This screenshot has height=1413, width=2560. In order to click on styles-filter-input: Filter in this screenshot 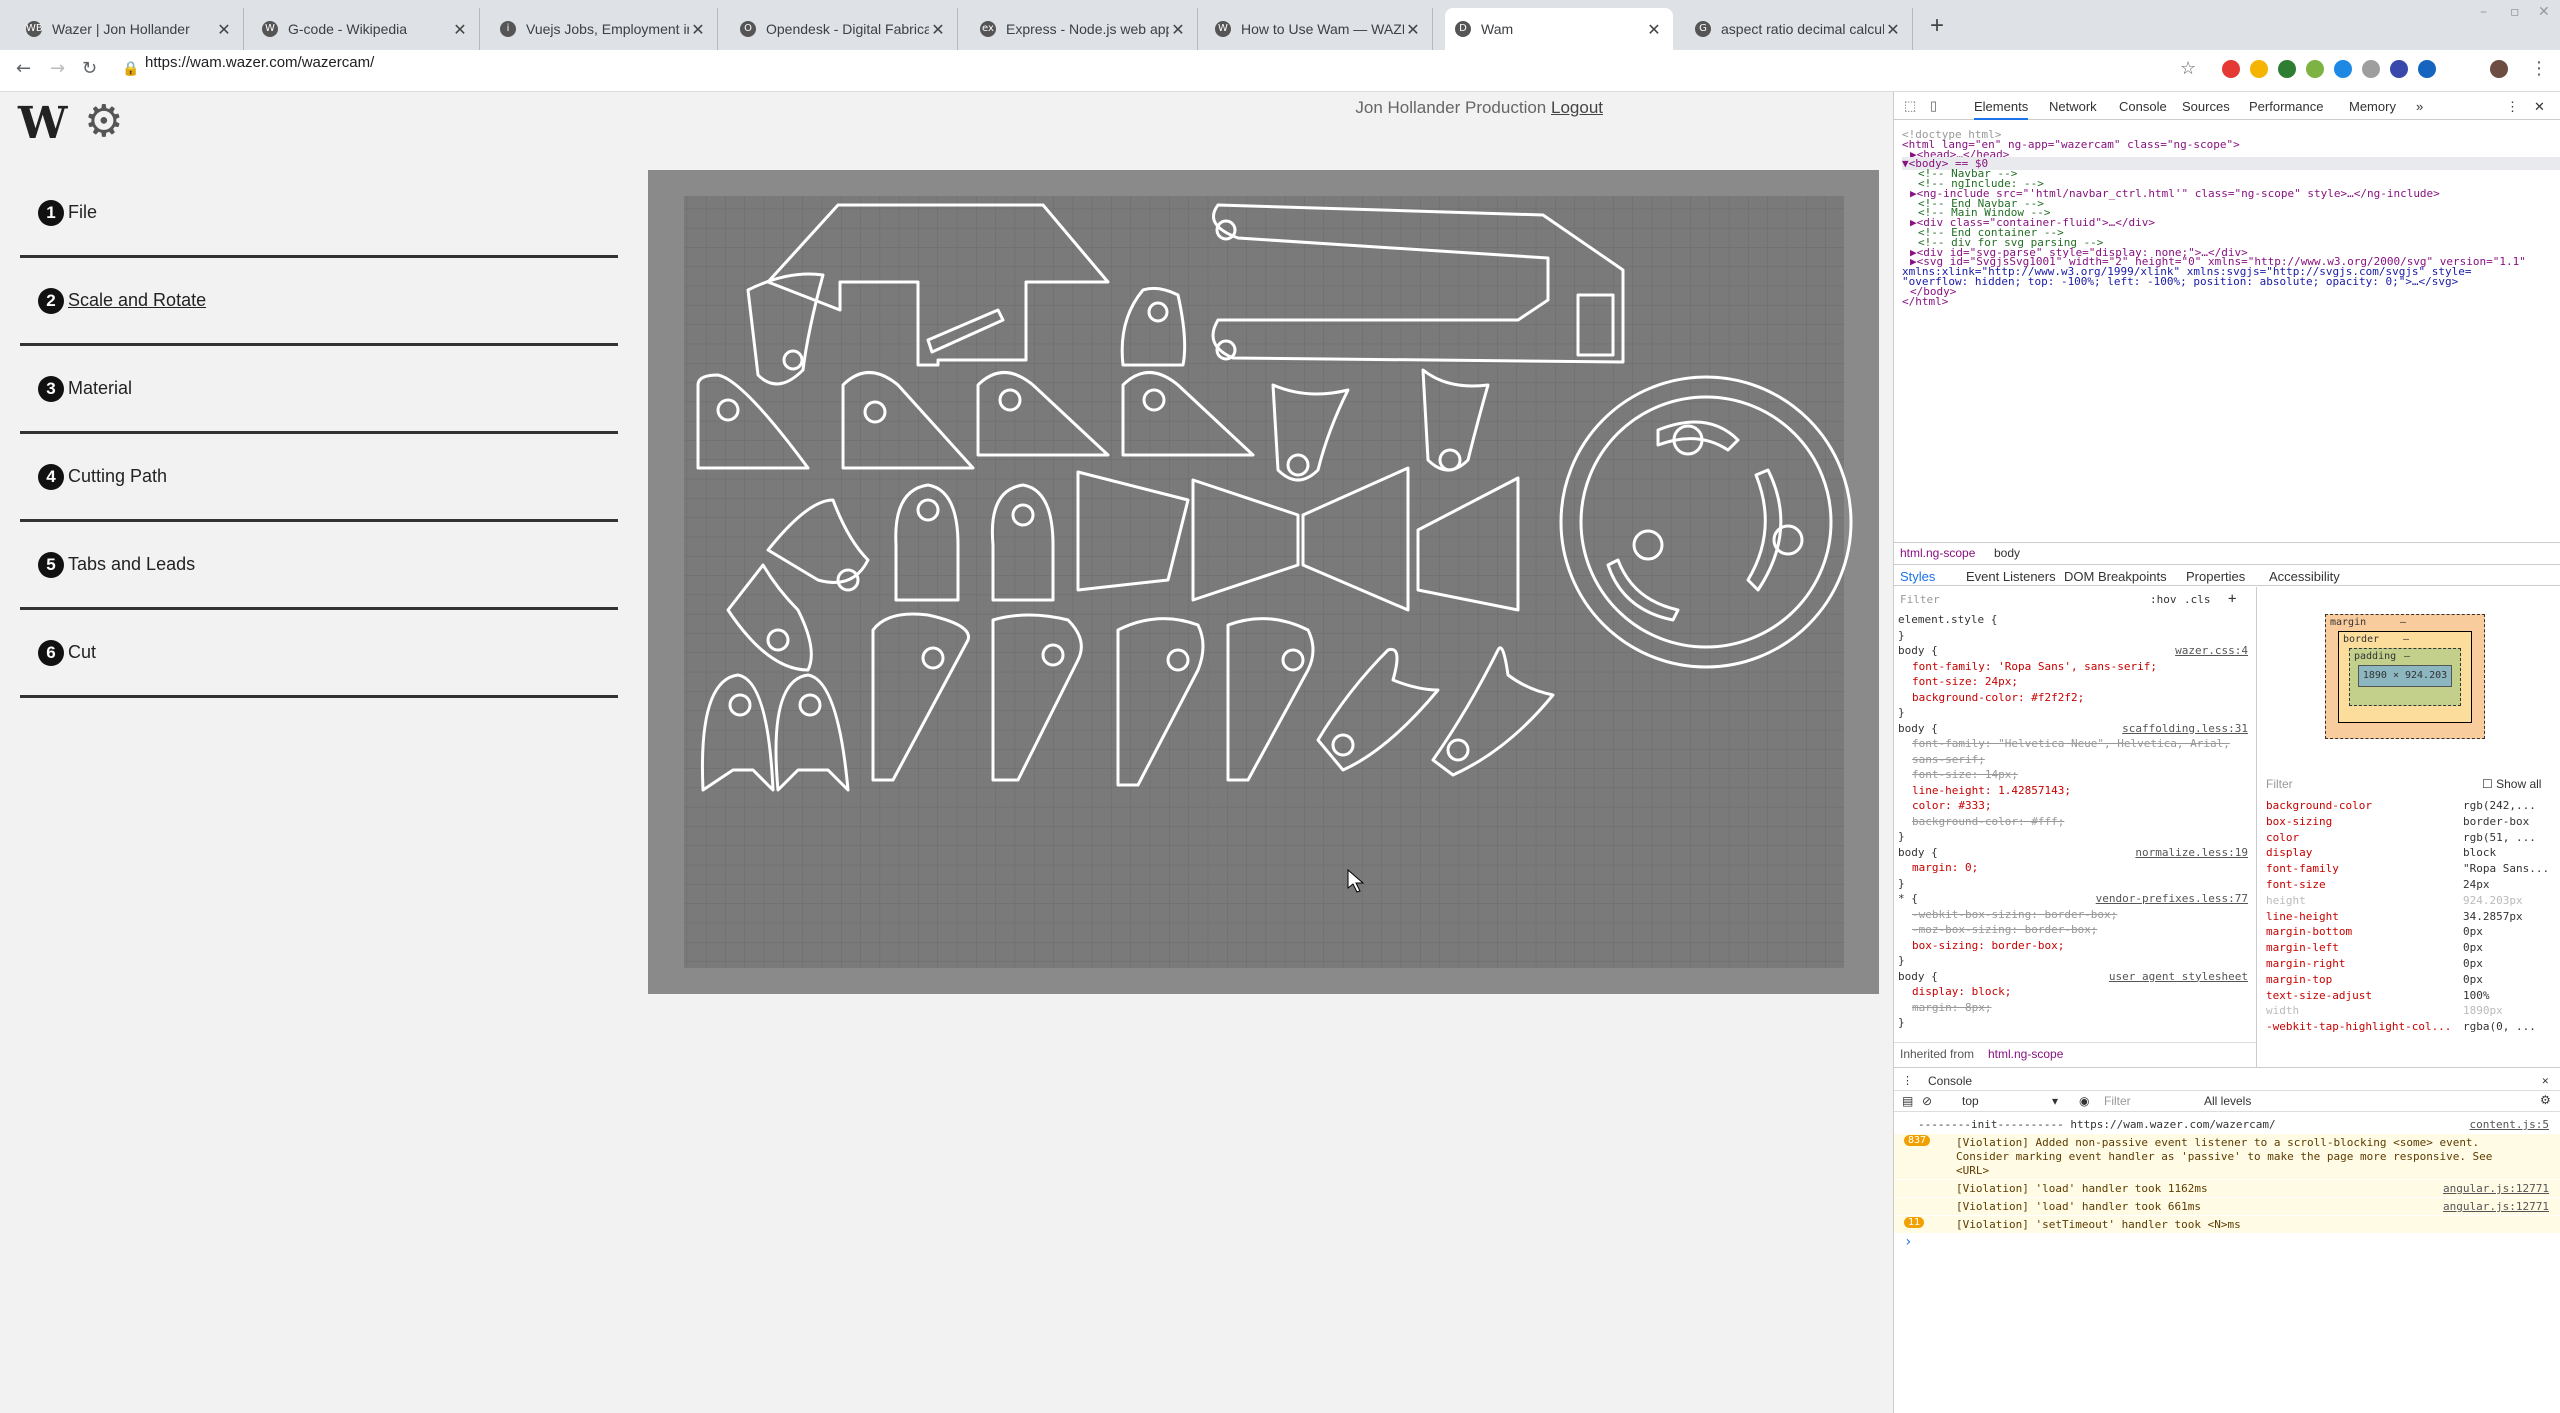, I will do `click(1920, 599)`.